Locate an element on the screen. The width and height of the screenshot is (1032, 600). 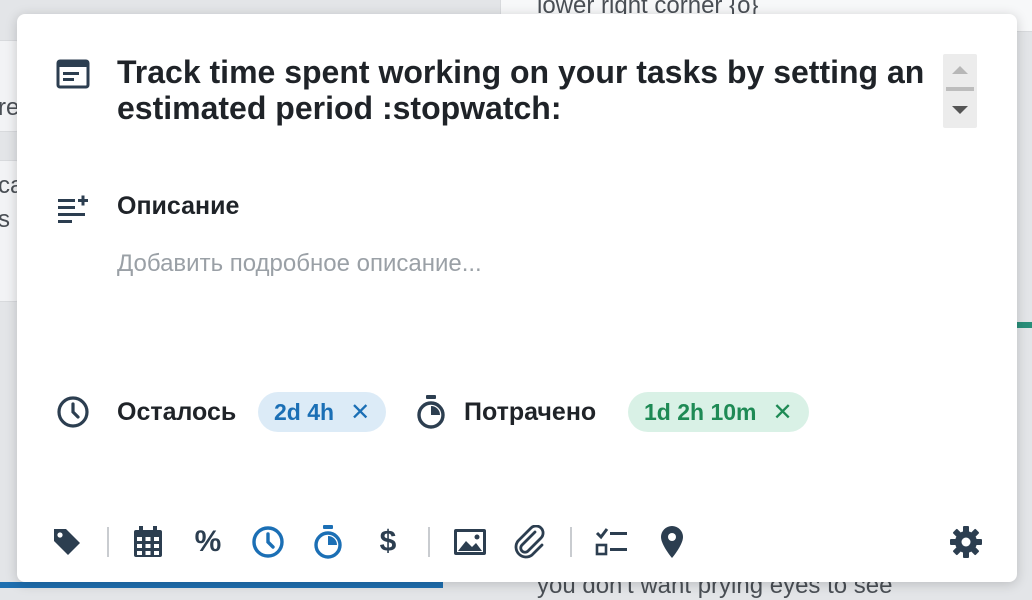
location-pin-icon is located at coordinates (672, 542).